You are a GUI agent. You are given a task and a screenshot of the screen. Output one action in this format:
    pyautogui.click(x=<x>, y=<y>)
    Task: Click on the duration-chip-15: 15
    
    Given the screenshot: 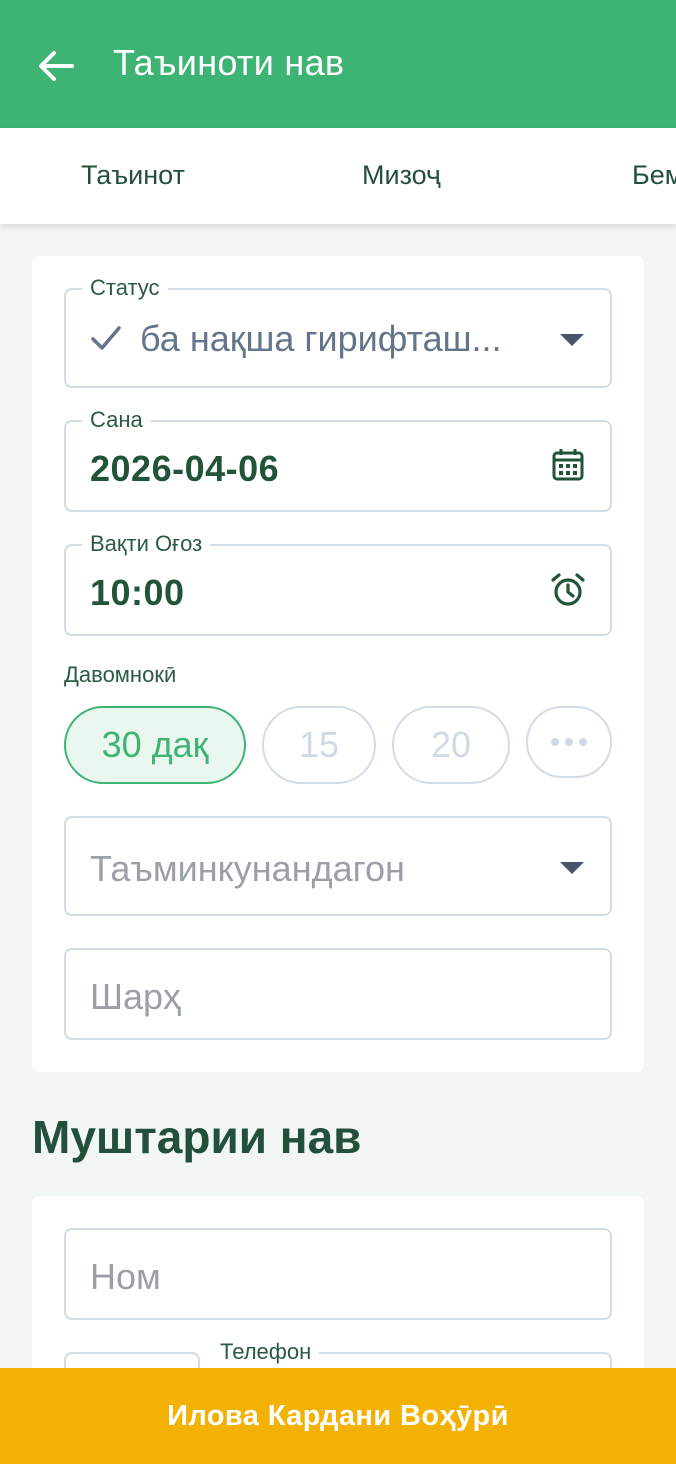 What is the action you would take?
    pyautogui.click(x=319, y=745)
    